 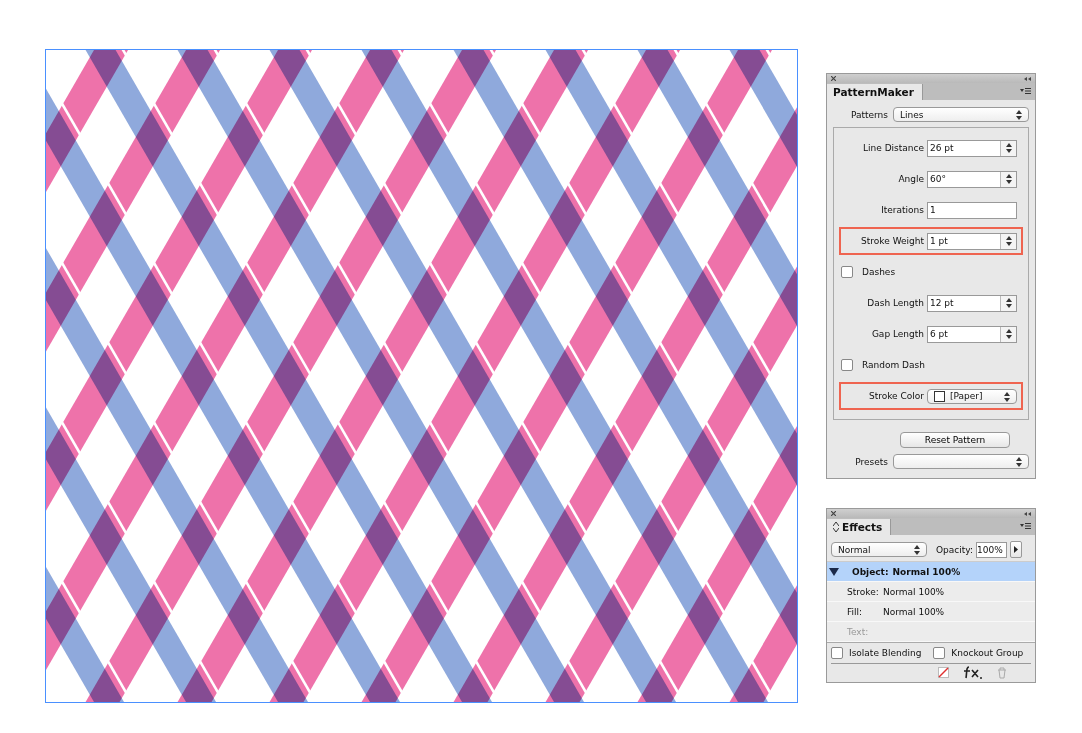 I want to click on clear-effects-icon, so click(x=943, y=672).